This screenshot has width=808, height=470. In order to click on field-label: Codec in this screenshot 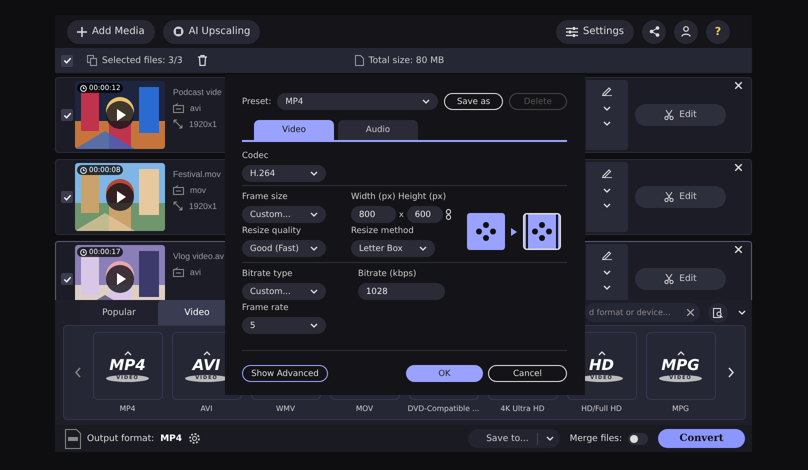, I will do `click(256, 156)`.